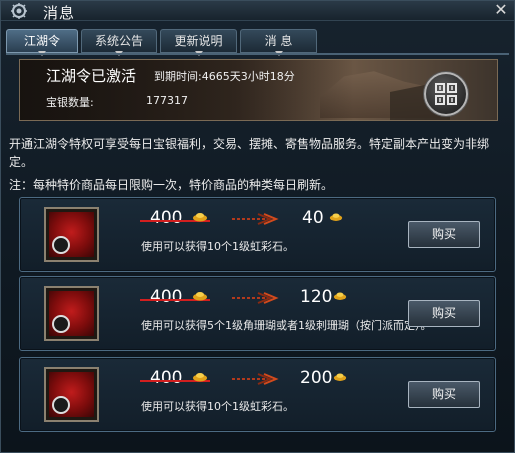 The image size is (515, 453). I want to click on silver-amount: 177317, so click(167, 100).